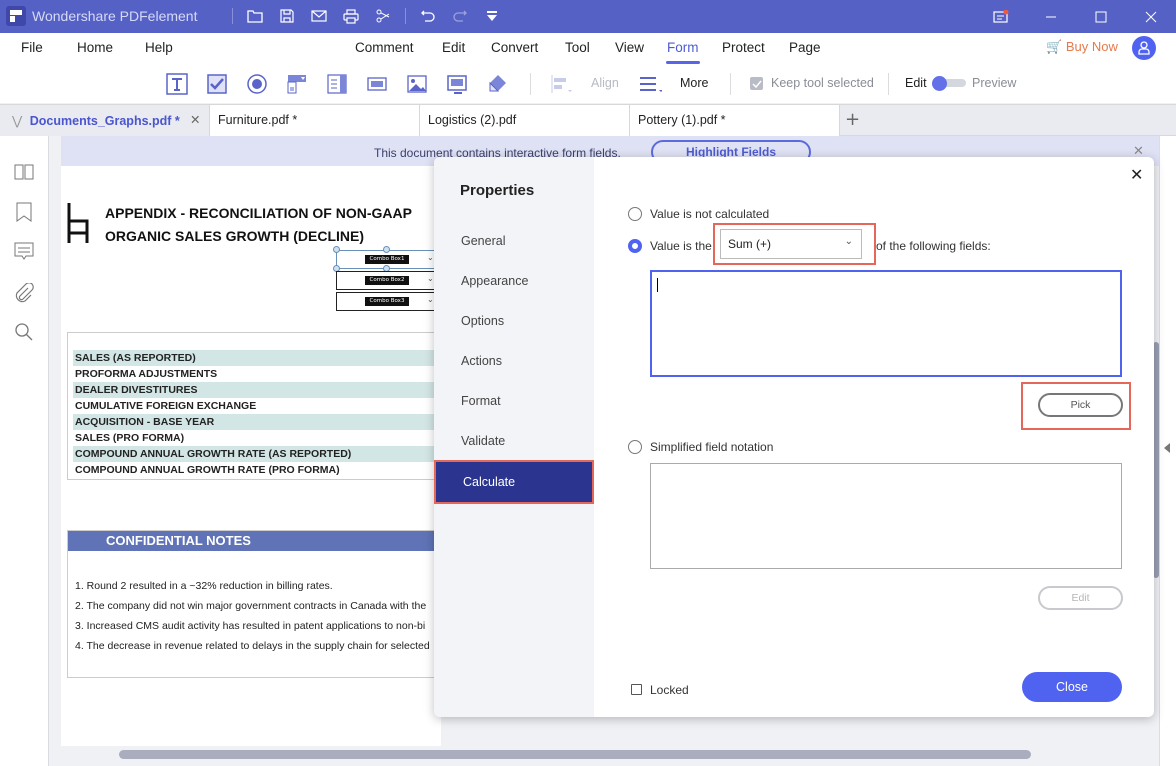  What do you see at coordinates (24, 293) in the screenshot?
I see `attachment-icon` at bounding box center [24, 293].